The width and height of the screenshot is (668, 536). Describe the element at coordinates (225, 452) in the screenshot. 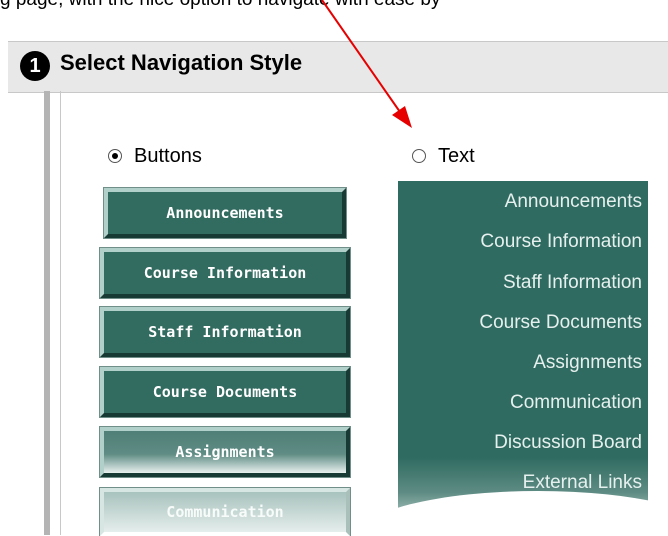

I see `nav-button-assignments: Assignments` at that location.